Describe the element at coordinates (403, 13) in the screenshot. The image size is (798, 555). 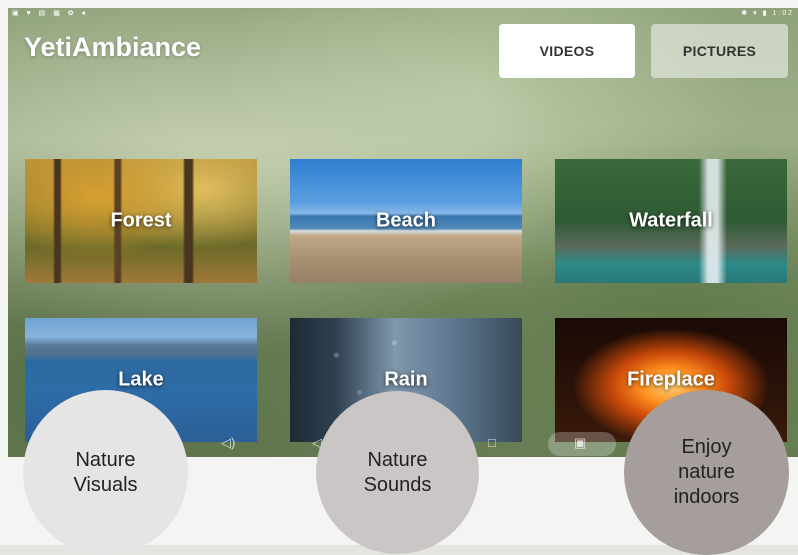
I see `status-bar: ▣ ♥ ▤ ▦ ✿ ● ✱ ▾ ▮ 1:02` at that location.